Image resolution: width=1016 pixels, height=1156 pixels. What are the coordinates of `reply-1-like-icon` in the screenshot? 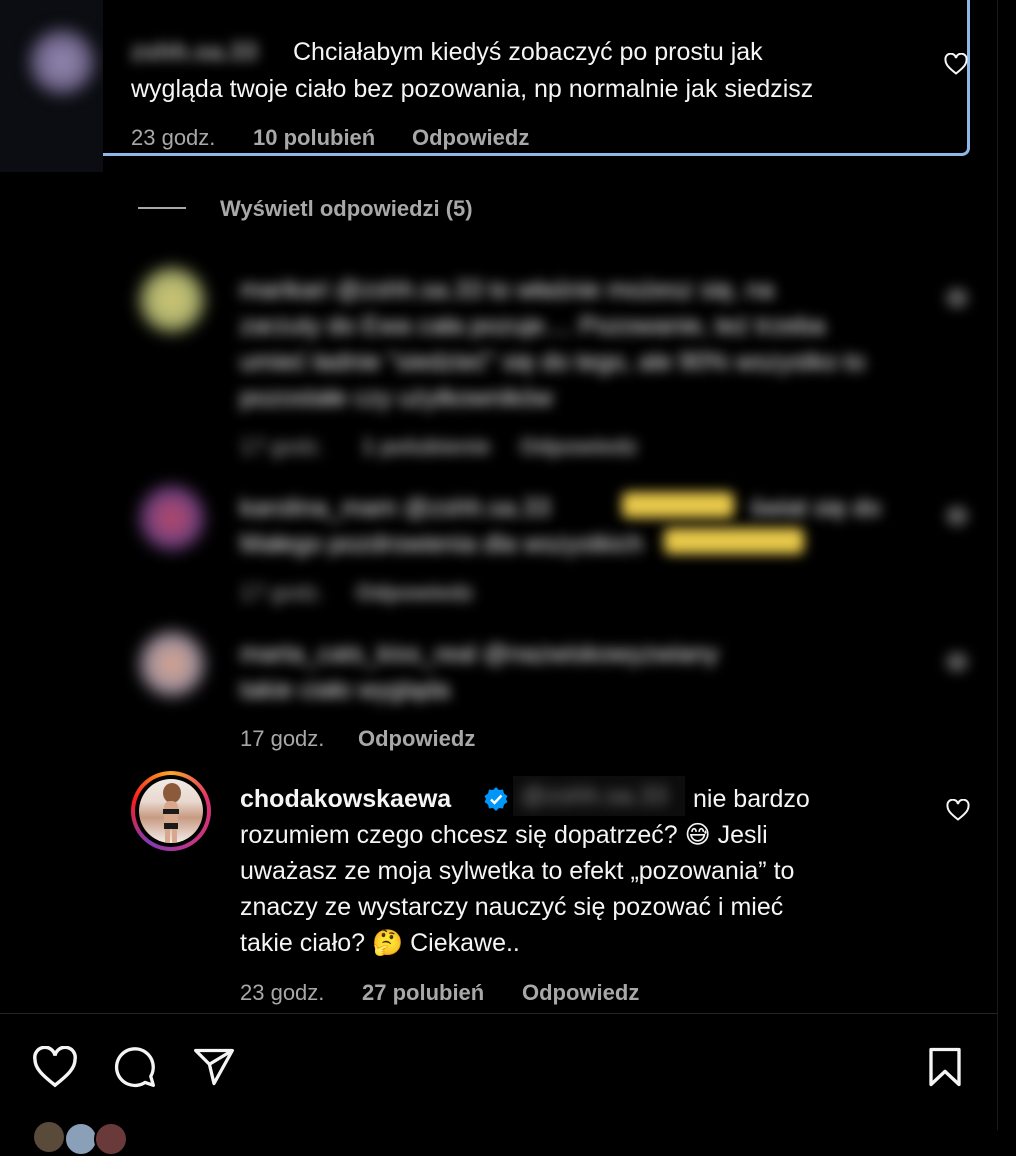 It's located at (957, 298).